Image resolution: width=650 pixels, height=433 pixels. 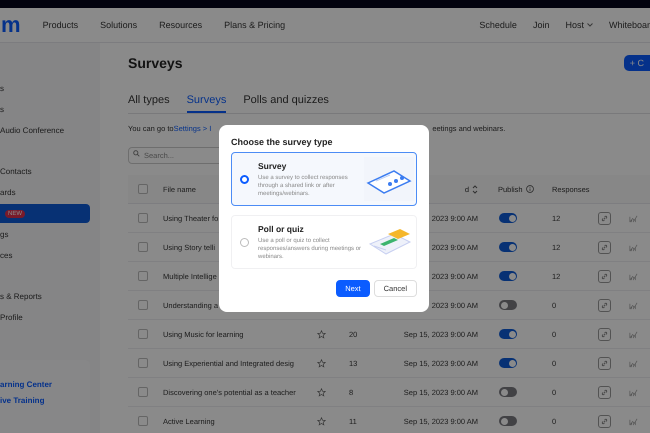 What do you see at coordinates (206, 101) in the screenshot?
I see `tab: Surveys` at bounding box center [206, 101].